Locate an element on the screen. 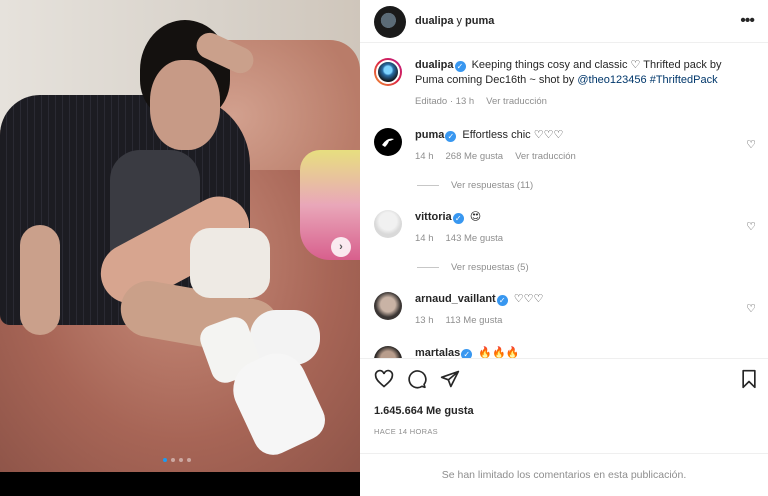 This screenshot has height=496, width=768. view-replies-button: Ver respuestas (5) is located at coordinates (473, 267).